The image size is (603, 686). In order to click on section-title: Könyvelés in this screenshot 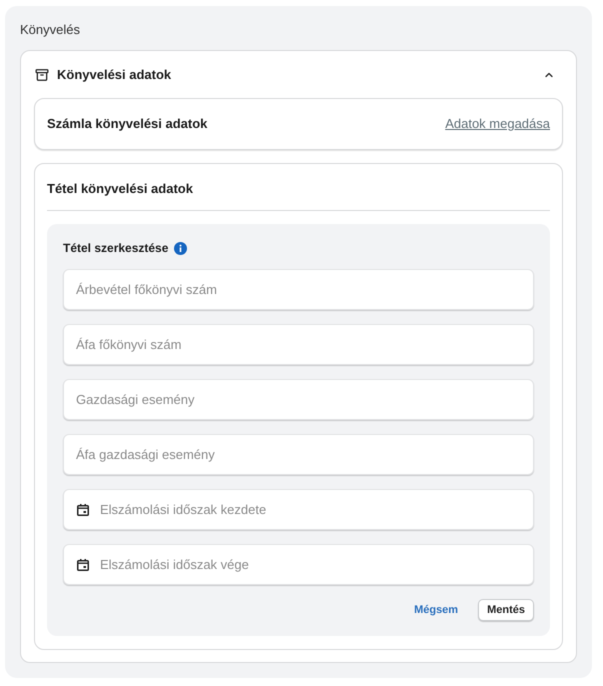, I will do `click(50, 30)`.